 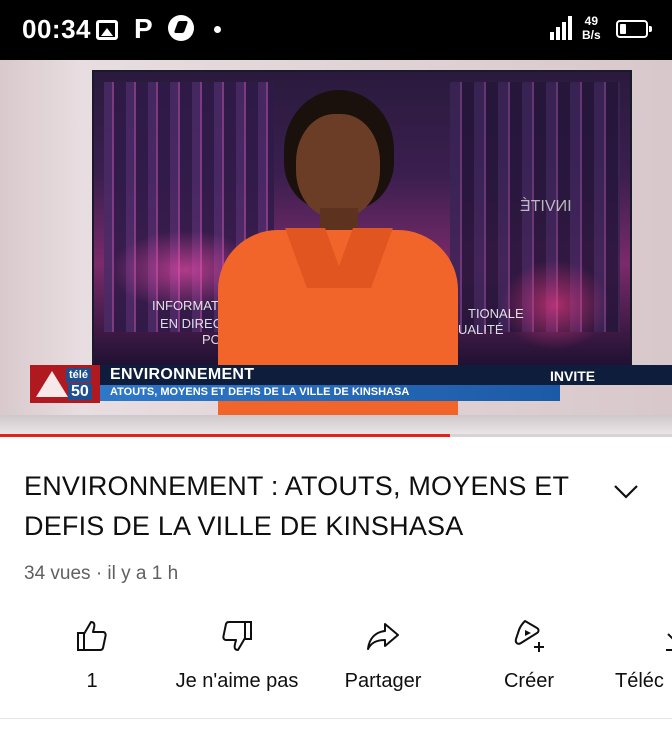 I want to click on create-button: Créer, so click(x=529, y=658).